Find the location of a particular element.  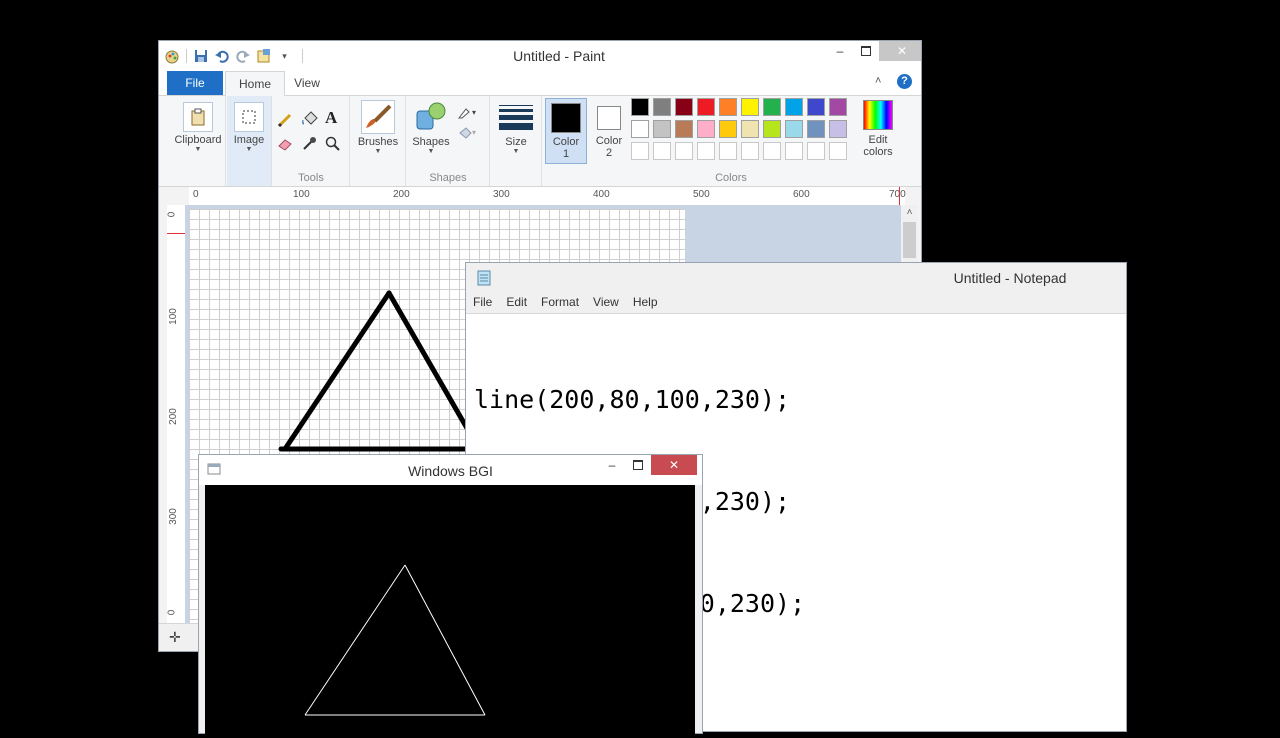

window-title: Untitled - Notepad is located at coordinates (1010, 278).